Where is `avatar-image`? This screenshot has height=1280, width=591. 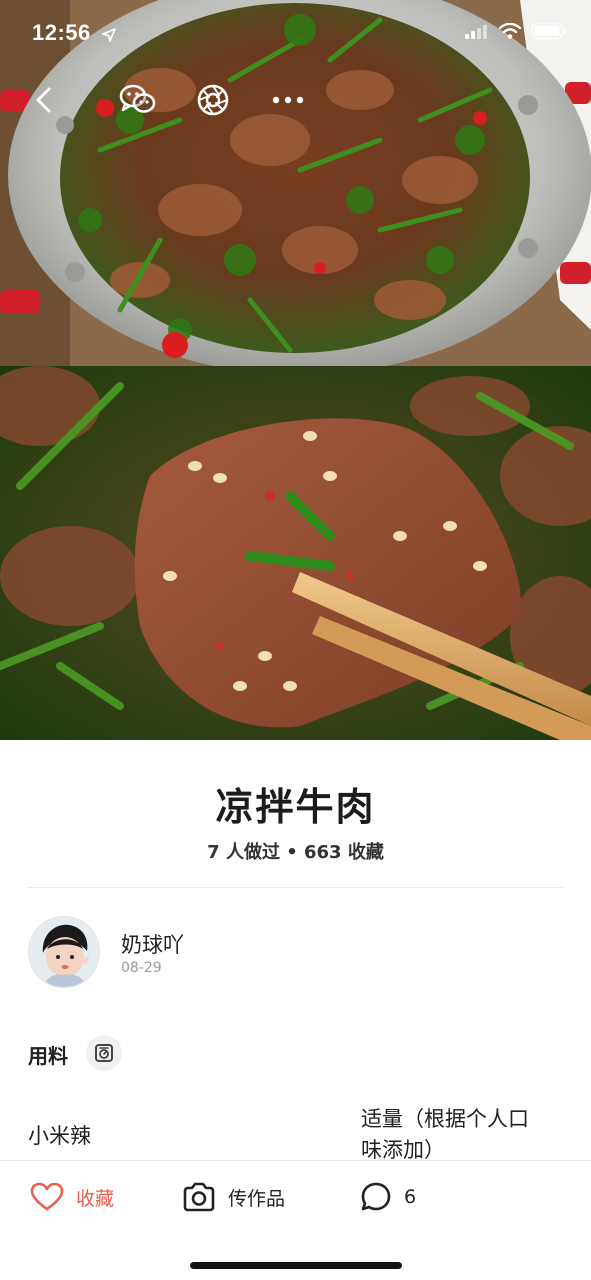
avatar-image is located at coordinates (64, 952).